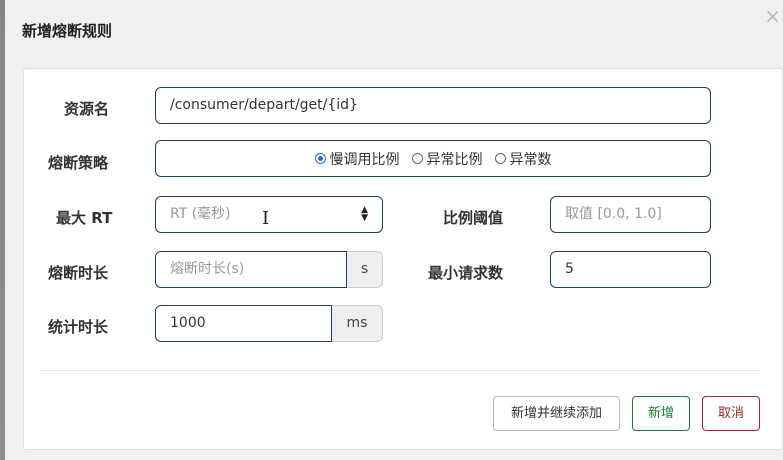 This screenshot has width=783, height=460. What do you see at coordinates (87, 109) in the screenshot?
I see `resource-label: 资源名` at bounding box center [87, 109].